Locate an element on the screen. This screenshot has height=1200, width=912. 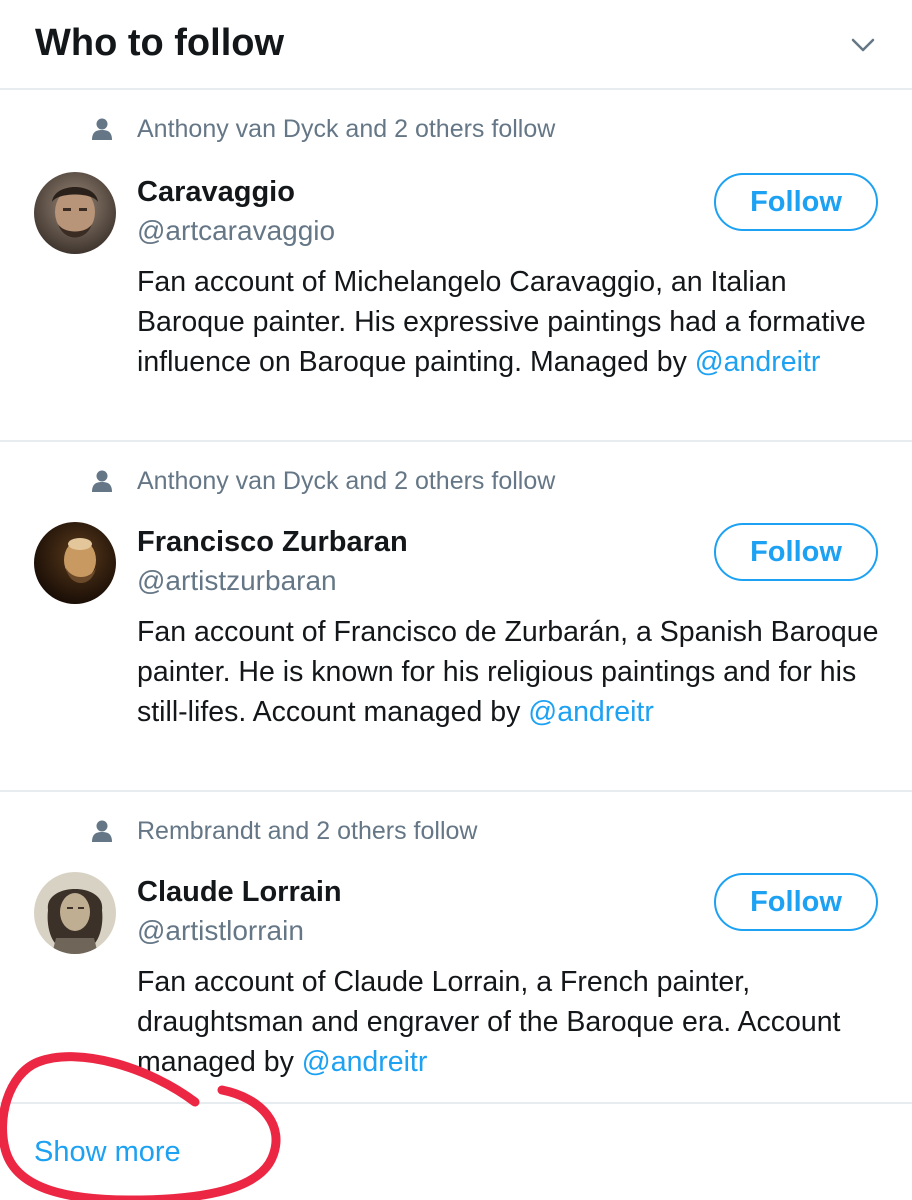
account-handle: @artcaravaggio is located at coordinates (236, 231).